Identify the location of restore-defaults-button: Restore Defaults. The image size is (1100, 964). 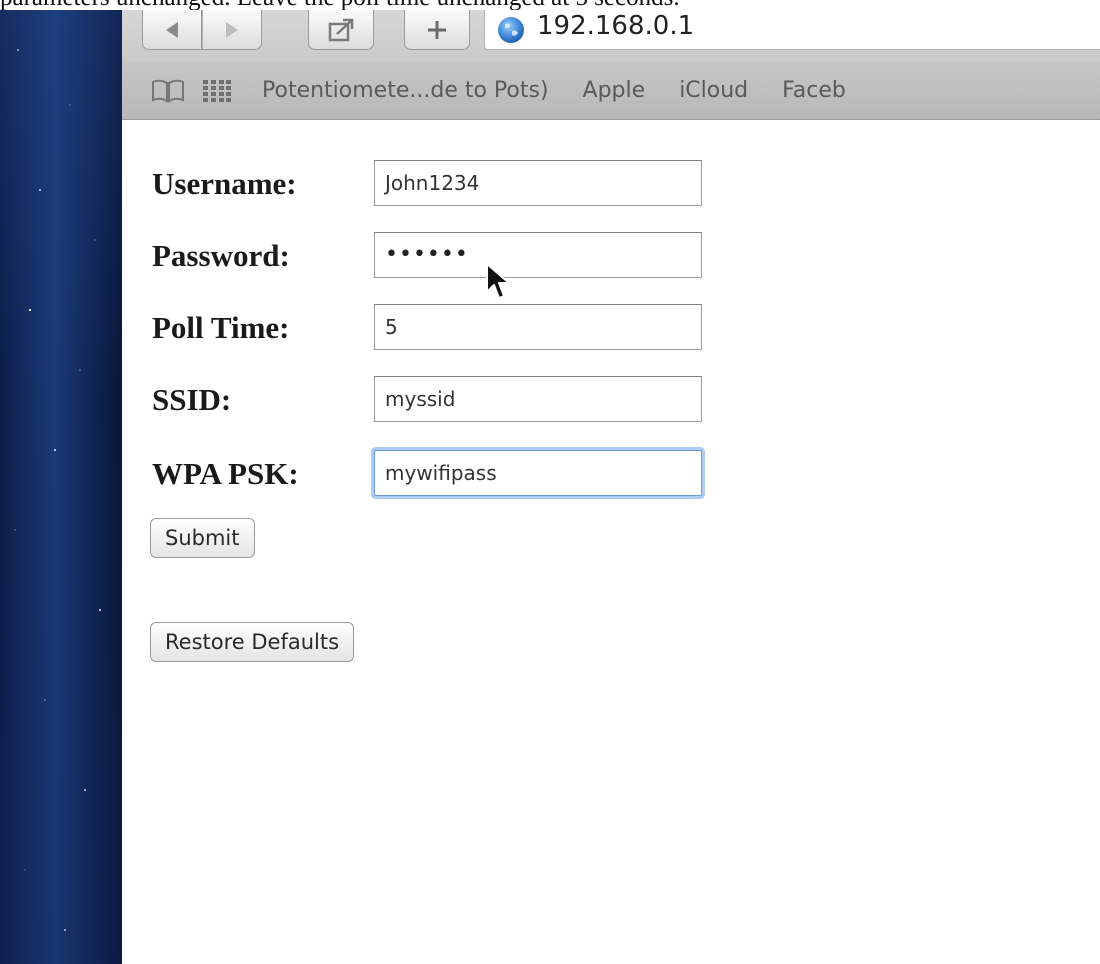
(252, 642).